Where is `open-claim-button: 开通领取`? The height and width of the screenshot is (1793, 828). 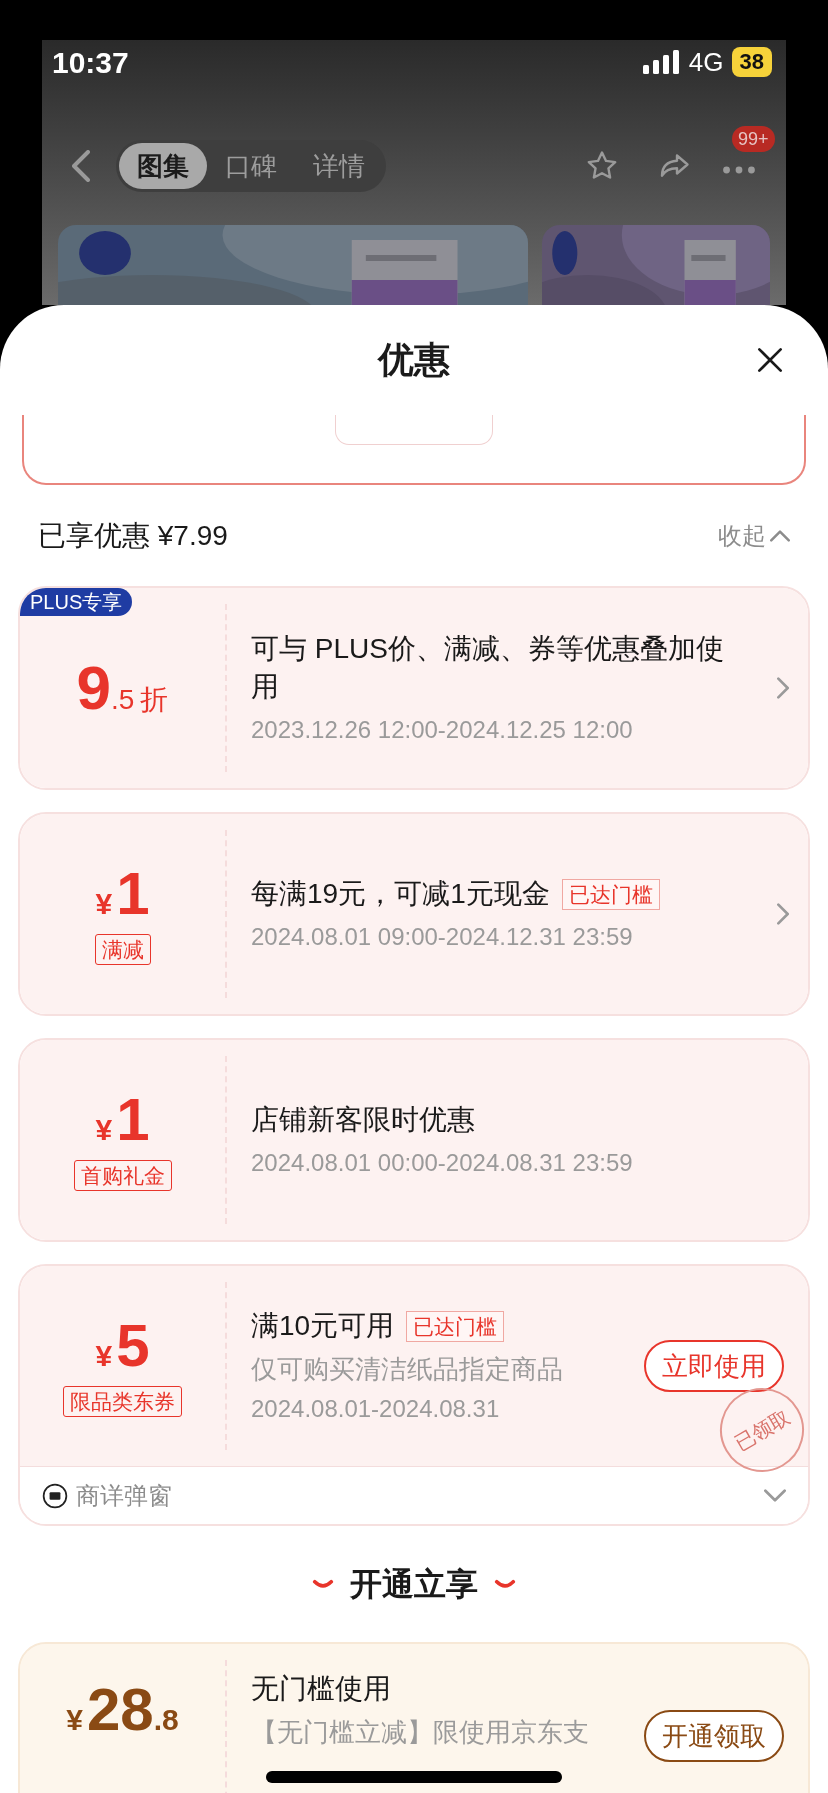
open-claim-button: 开通领取 is located at coordinates (714, 1736).